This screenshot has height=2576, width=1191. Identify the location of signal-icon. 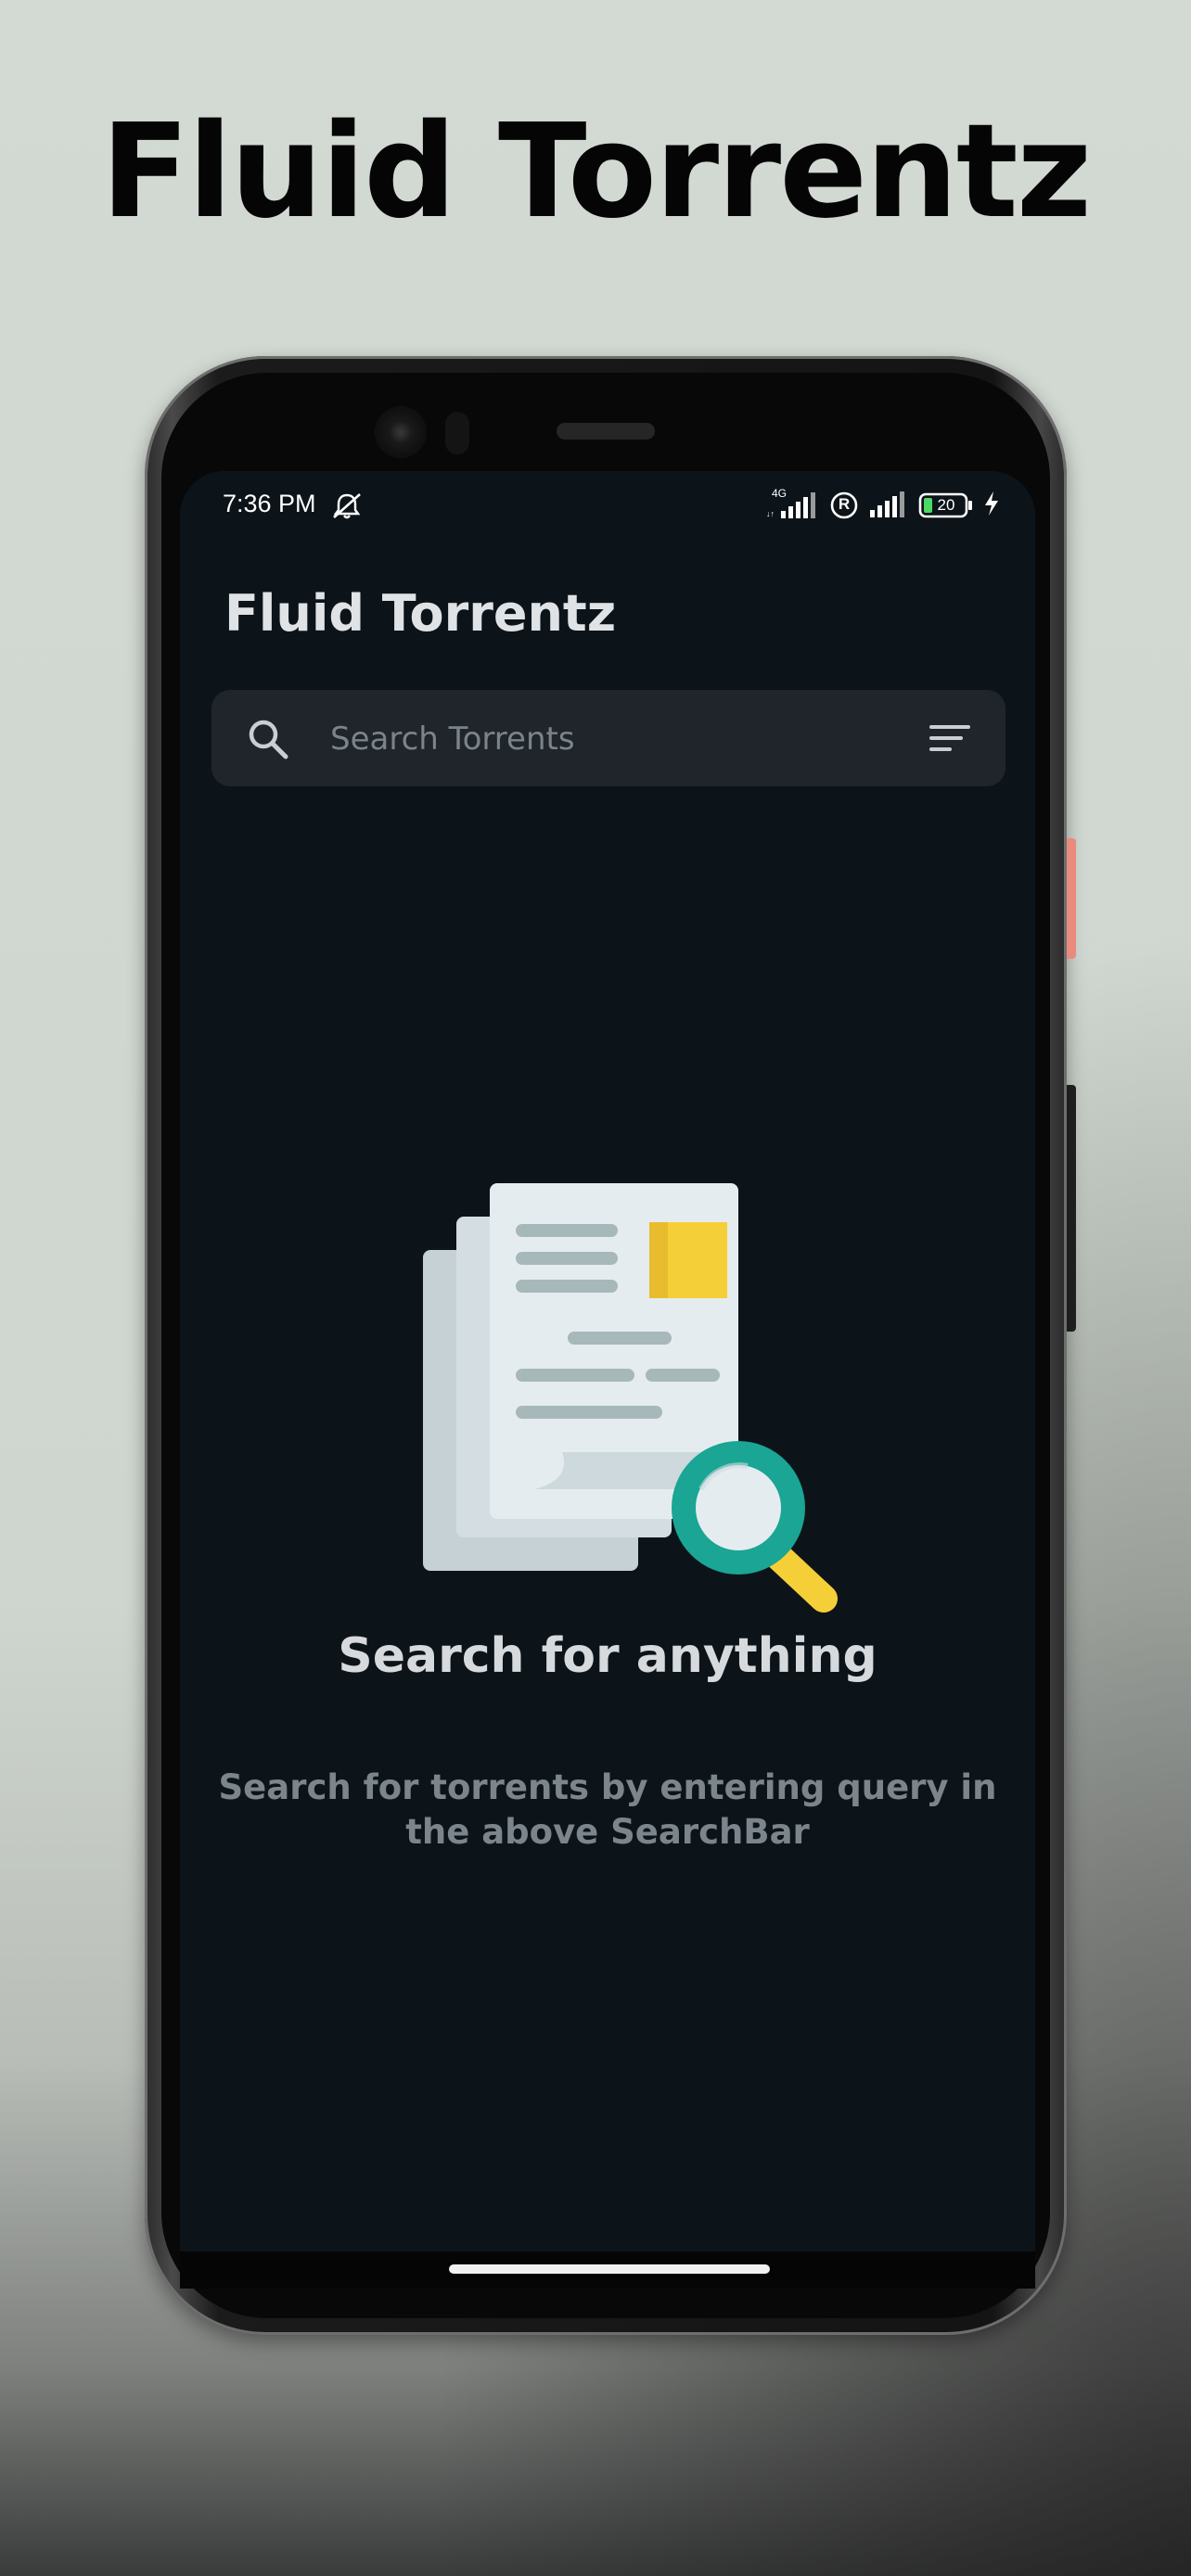
(888, 505).